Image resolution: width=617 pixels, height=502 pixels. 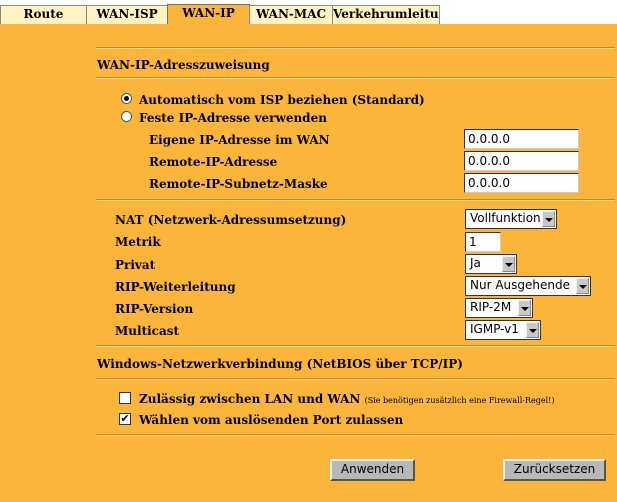 I want to click on tab-verkehrumleitung: Verkehrumleitung, so click(x=386, y=14).